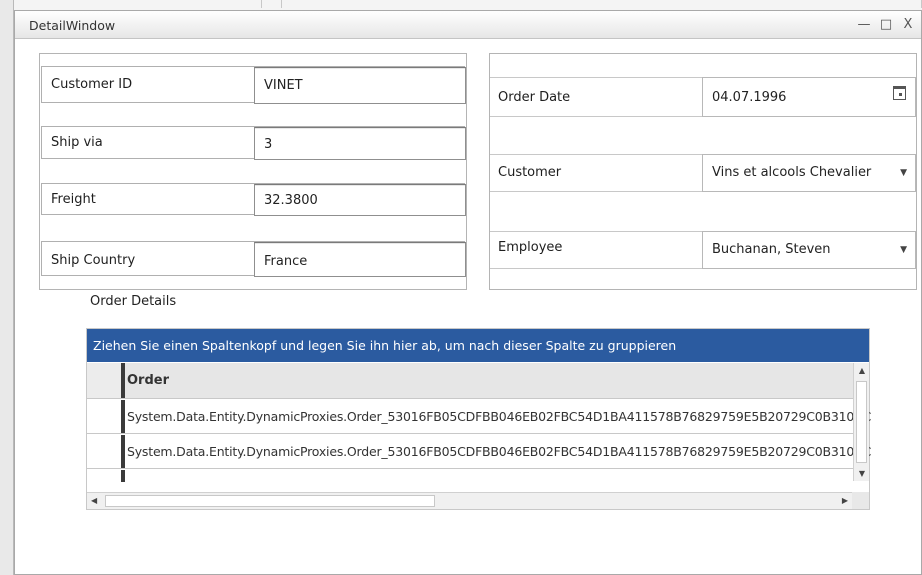  Describe the element at coordinates (360, 85) in the screenshot. I see `customer-id-field: VINET` at that location.